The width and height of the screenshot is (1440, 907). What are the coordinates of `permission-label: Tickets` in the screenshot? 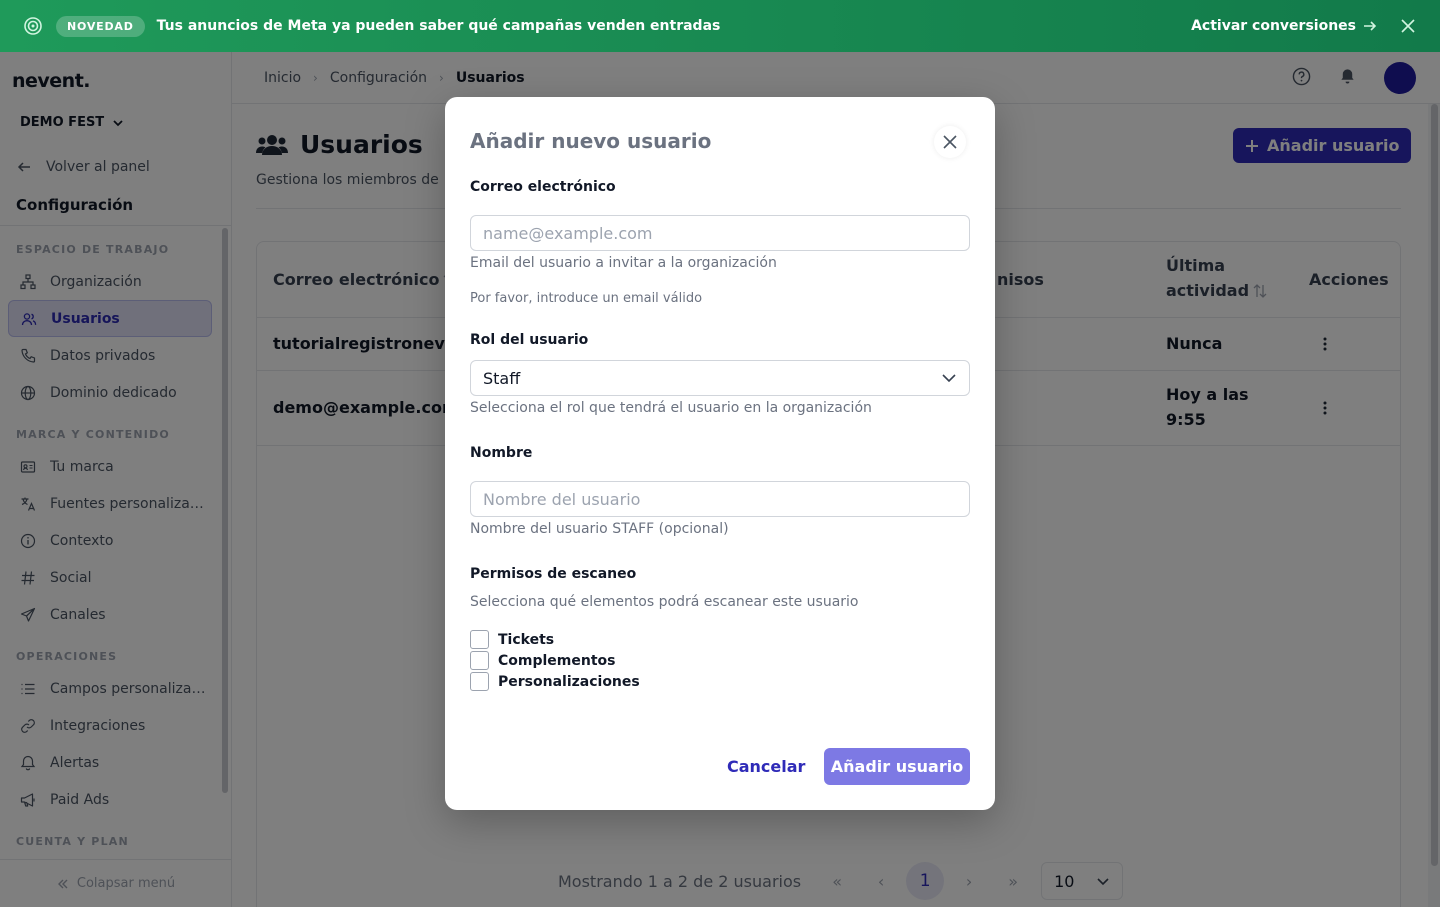 It's located at (526, 639).